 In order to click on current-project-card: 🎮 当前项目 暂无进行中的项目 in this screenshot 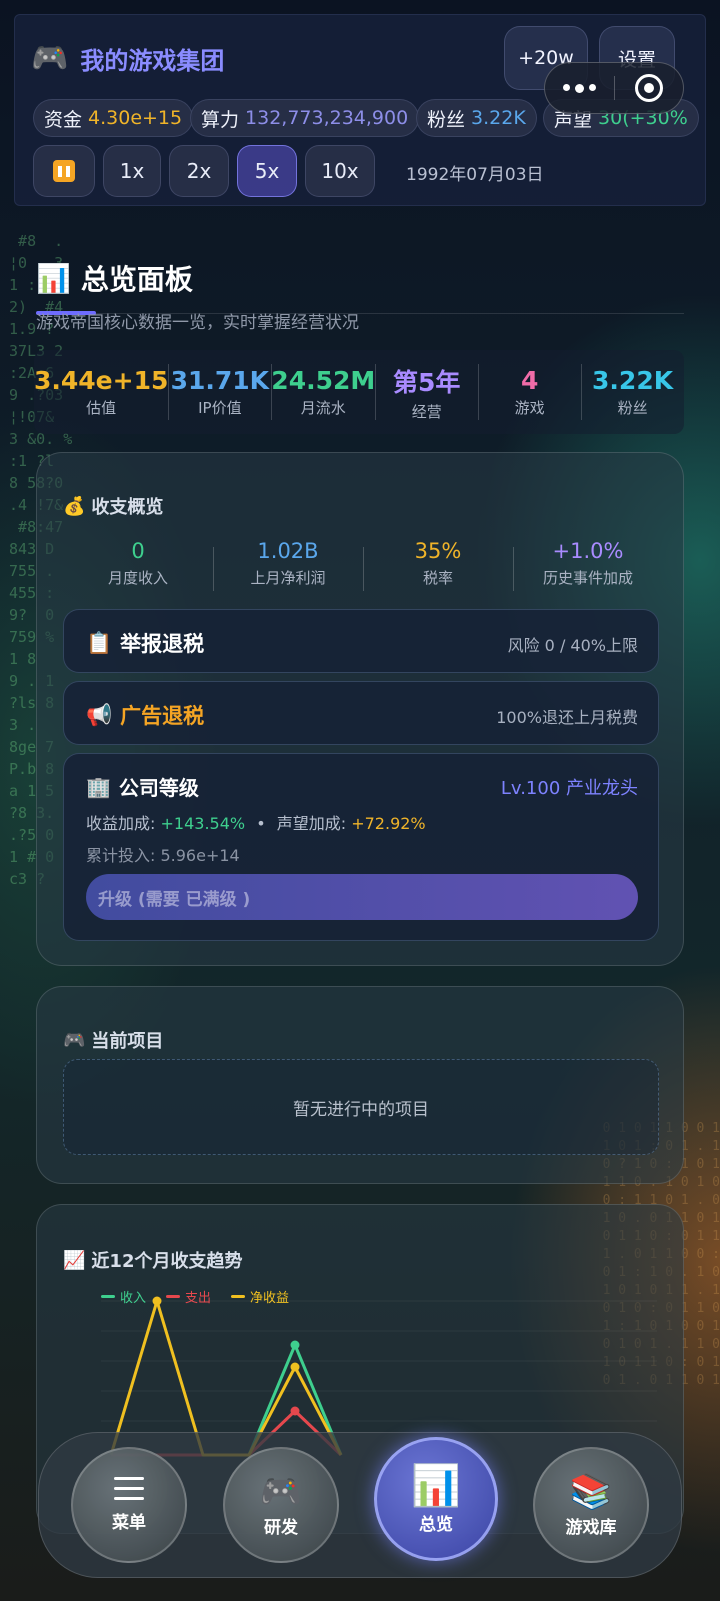, I will do `click(360, 1085)`.